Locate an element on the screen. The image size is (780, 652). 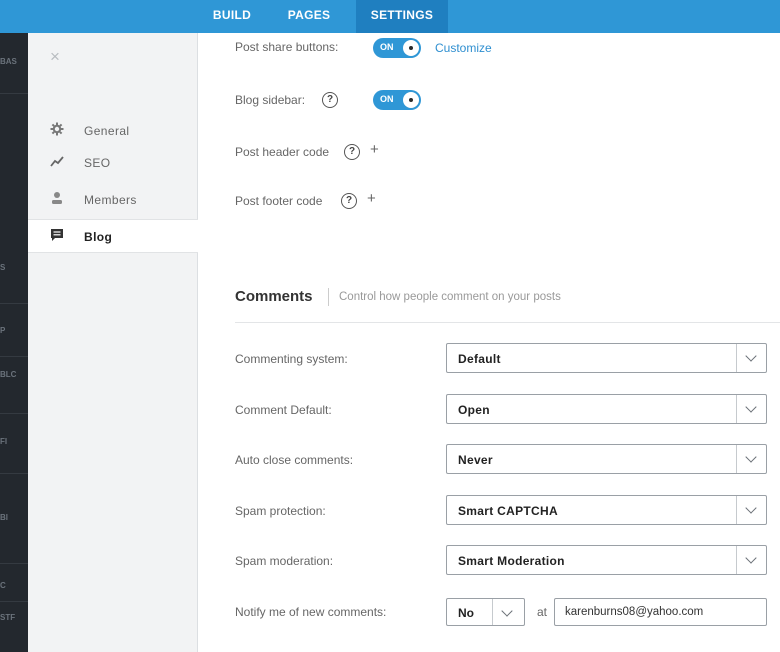
spam-moderation-label: Spam moderation: is located at coordinates (284, 561).